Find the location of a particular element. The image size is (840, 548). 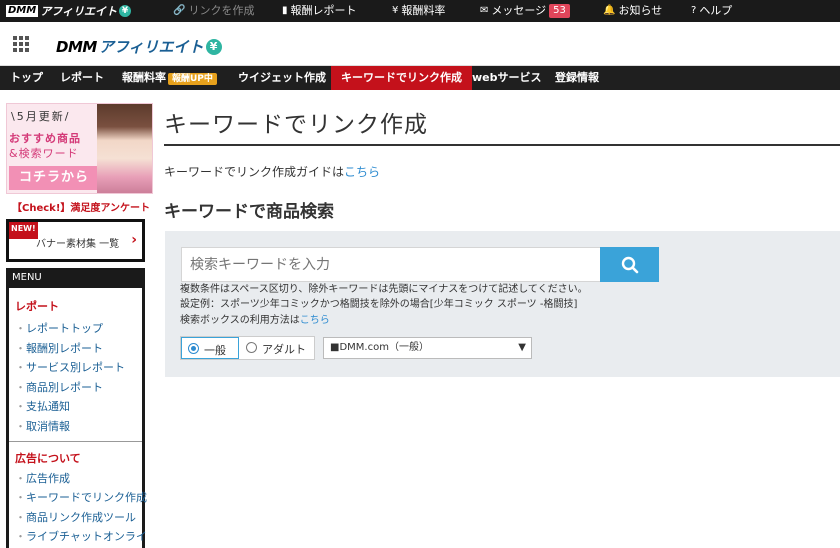

topbar-help: ? ヘルプ is located at coordinates (711, 11).